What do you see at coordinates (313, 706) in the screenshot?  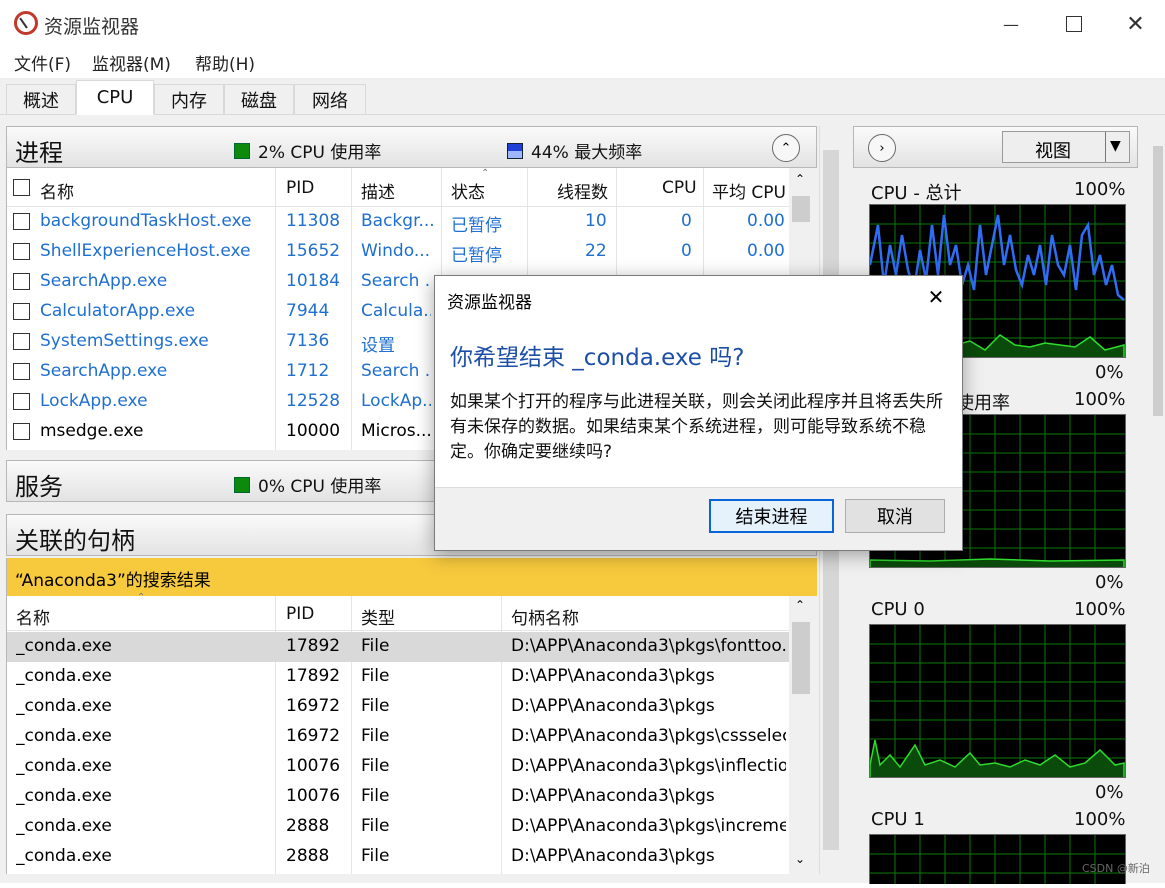 I see `handle-pid: 16972` at bounding box center [313, 706].